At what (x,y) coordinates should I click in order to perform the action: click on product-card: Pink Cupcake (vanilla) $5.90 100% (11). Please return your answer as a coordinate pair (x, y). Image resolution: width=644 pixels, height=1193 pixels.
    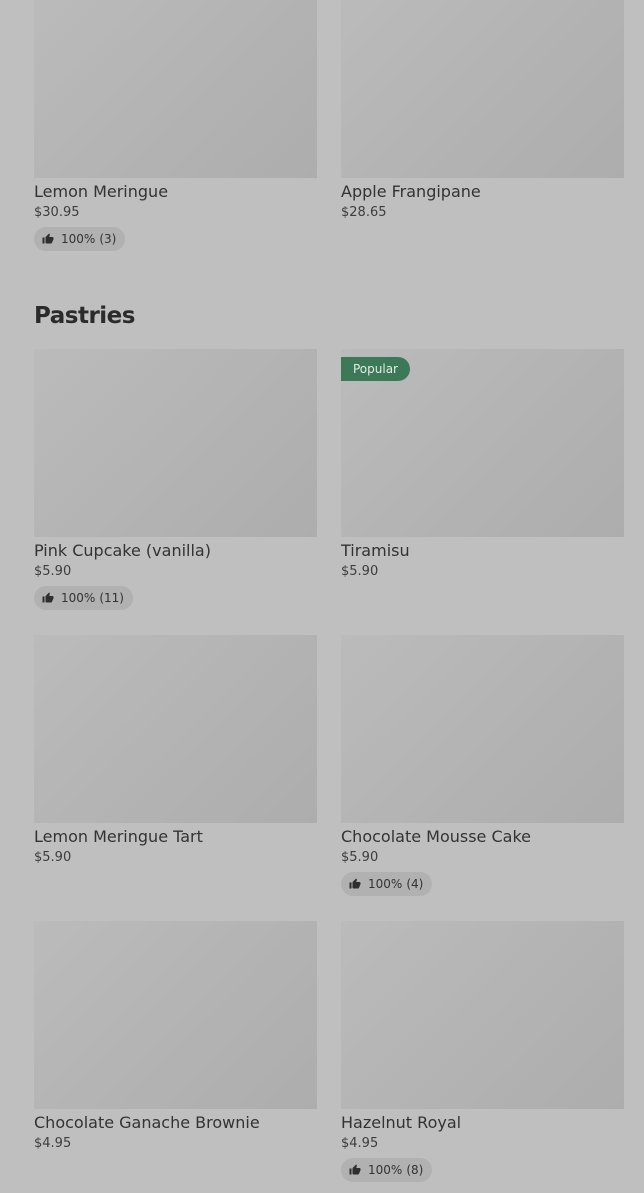
    Looking at the image, I should click on (175, 479).